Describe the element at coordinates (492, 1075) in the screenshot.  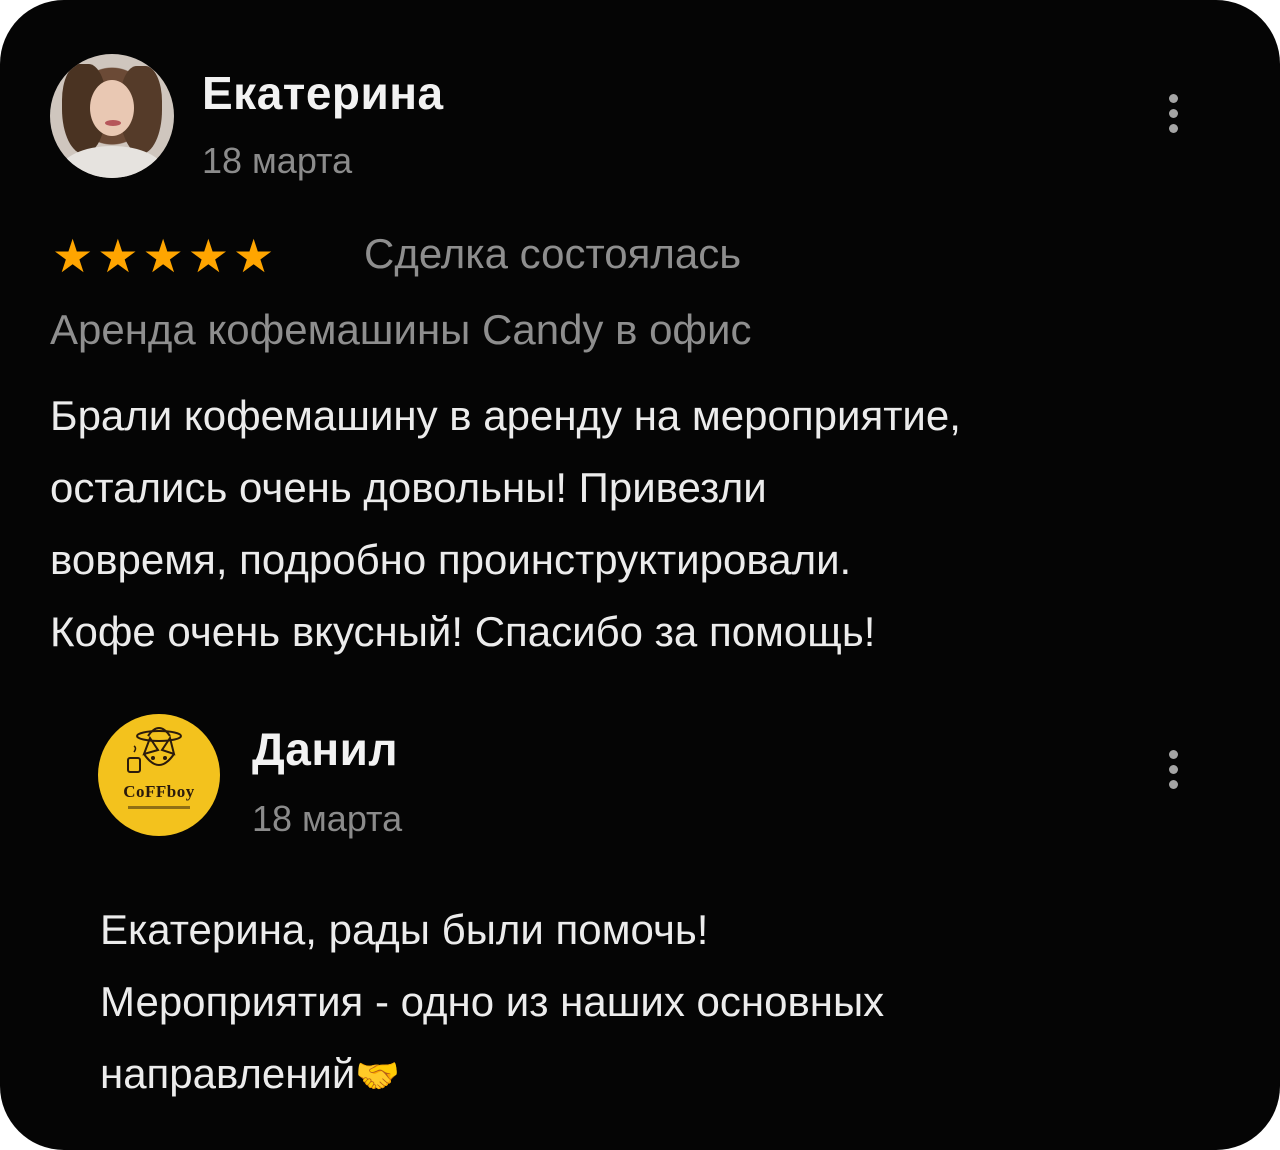
I see `reply-text-line: направлений🤝` at that location.